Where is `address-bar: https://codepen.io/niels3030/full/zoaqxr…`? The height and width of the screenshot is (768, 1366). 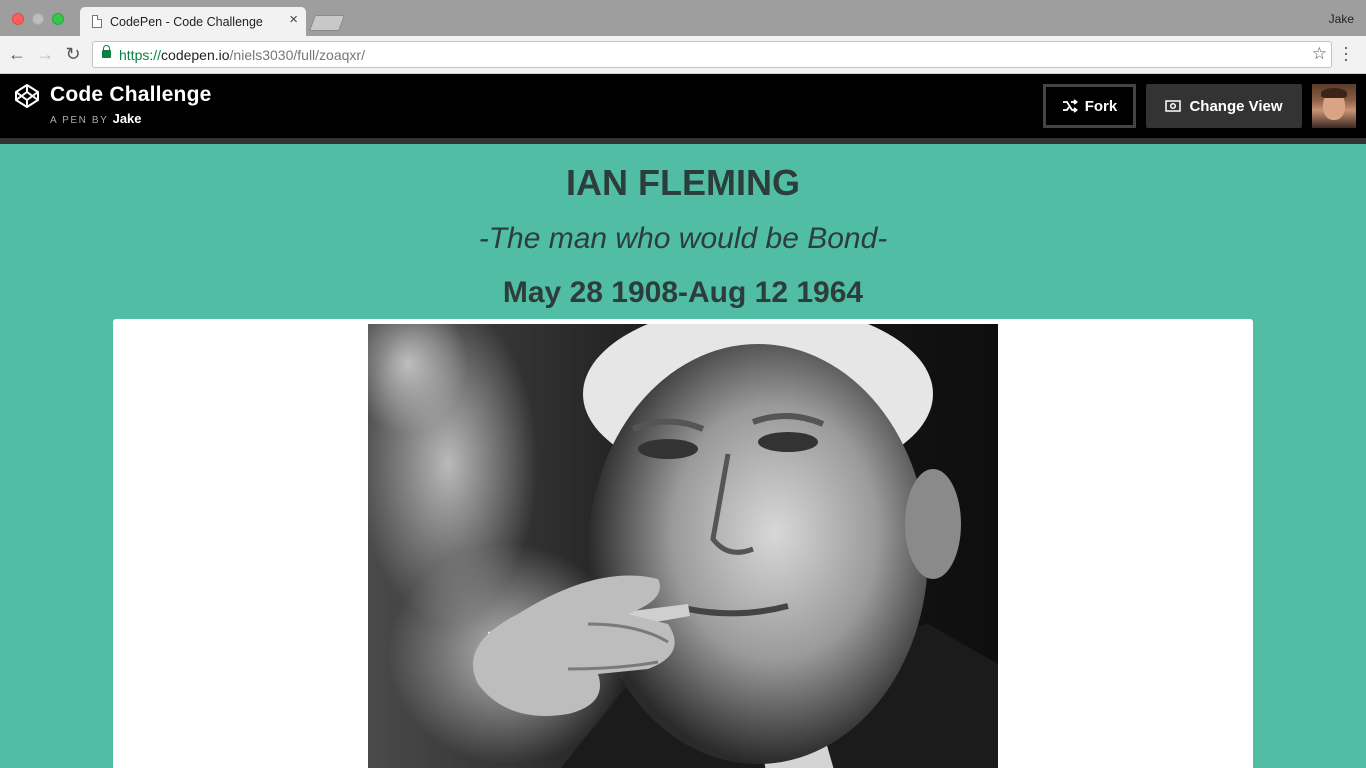
address-bar: https://codepen.io/niels3030/full/zoaqxr… is located at coordinates (712, 54).